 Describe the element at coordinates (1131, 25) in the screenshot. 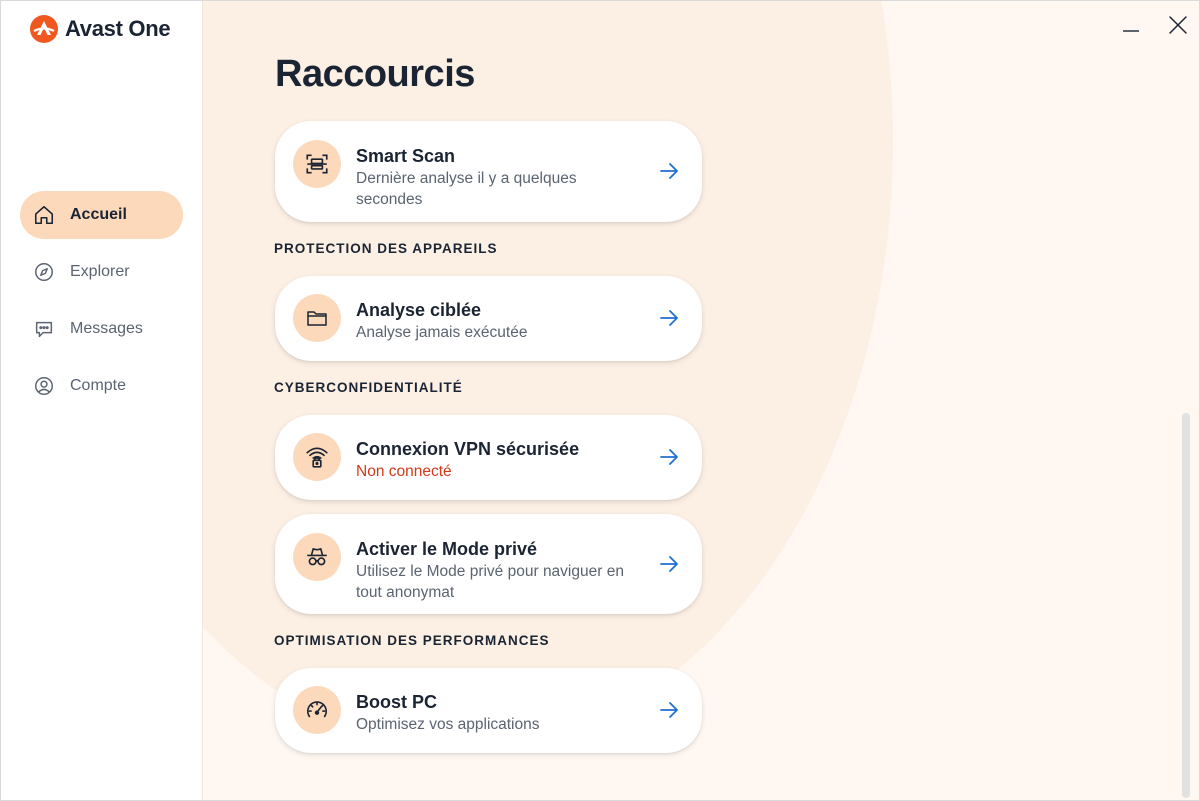

I see `minimize-icon` at that location.